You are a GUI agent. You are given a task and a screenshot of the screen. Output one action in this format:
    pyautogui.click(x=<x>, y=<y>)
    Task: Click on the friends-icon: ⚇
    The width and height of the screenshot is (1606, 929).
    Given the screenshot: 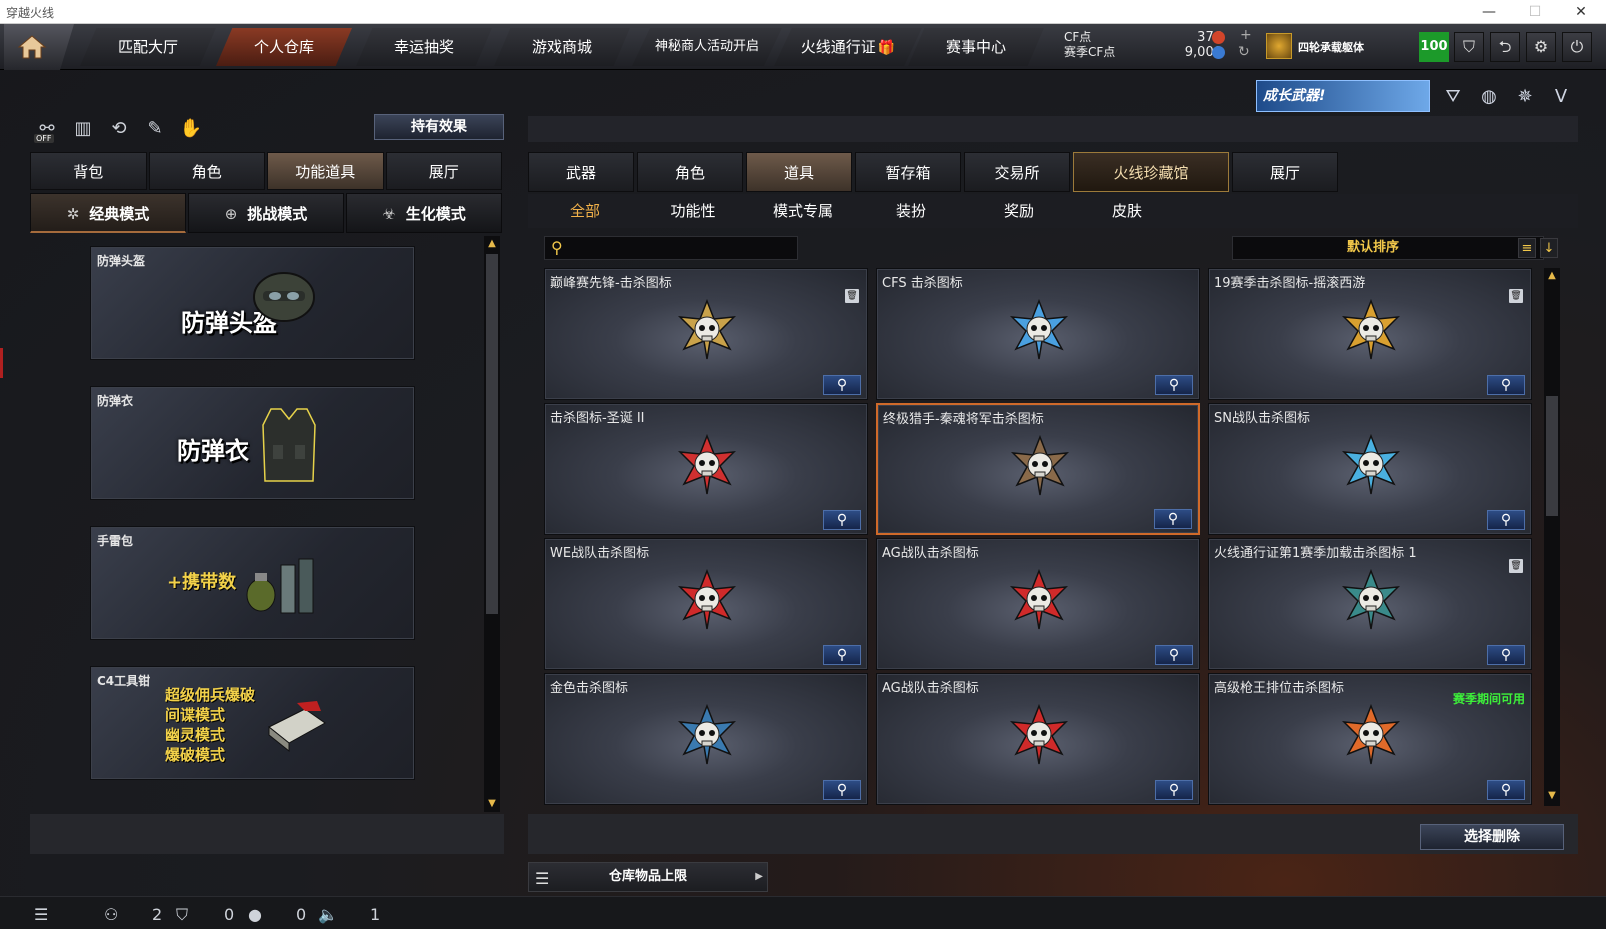 What is the action you would take?
    pyautogui.click(x=111, y=914)
    